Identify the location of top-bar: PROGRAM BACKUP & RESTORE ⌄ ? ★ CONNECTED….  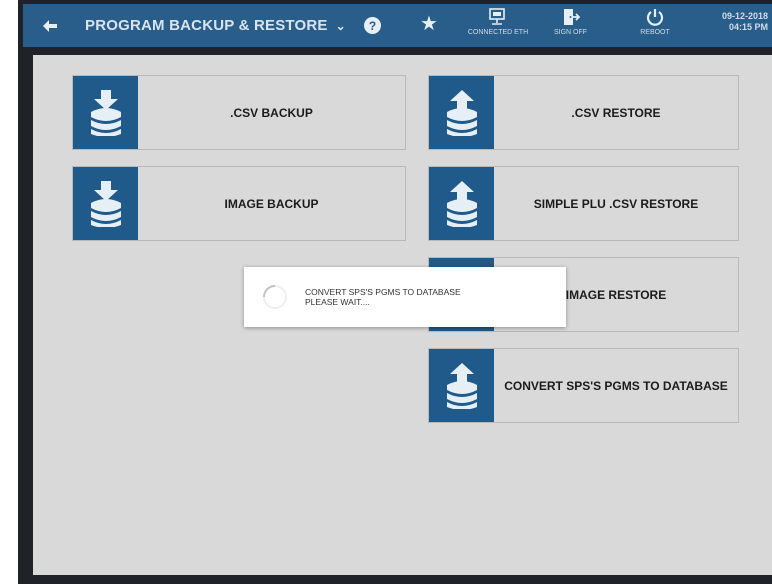
(397, 25).